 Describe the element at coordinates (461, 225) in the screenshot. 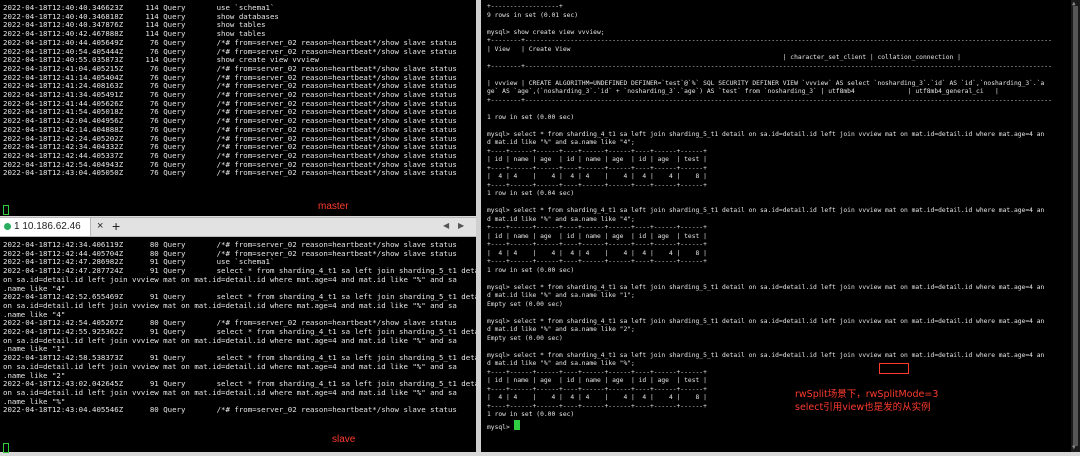

I see `tab-scroll-right-icon: ▶` at that location.